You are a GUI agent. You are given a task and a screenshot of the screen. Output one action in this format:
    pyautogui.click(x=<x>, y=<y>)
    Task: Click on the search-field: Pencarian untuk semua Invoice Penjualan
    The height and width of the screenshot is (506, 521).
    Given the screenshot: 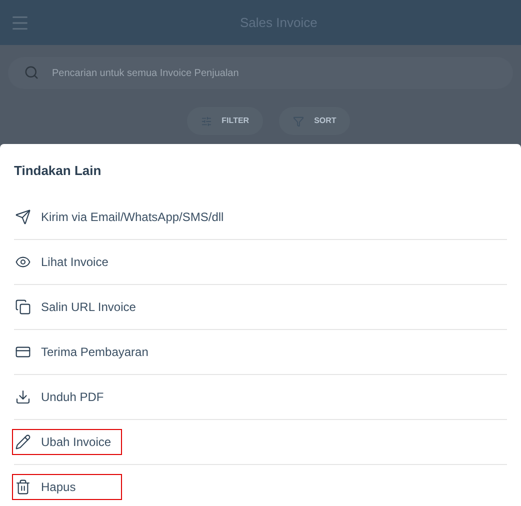 What is the action you would take?
    pyautogui.click(x=260, y=73)
    